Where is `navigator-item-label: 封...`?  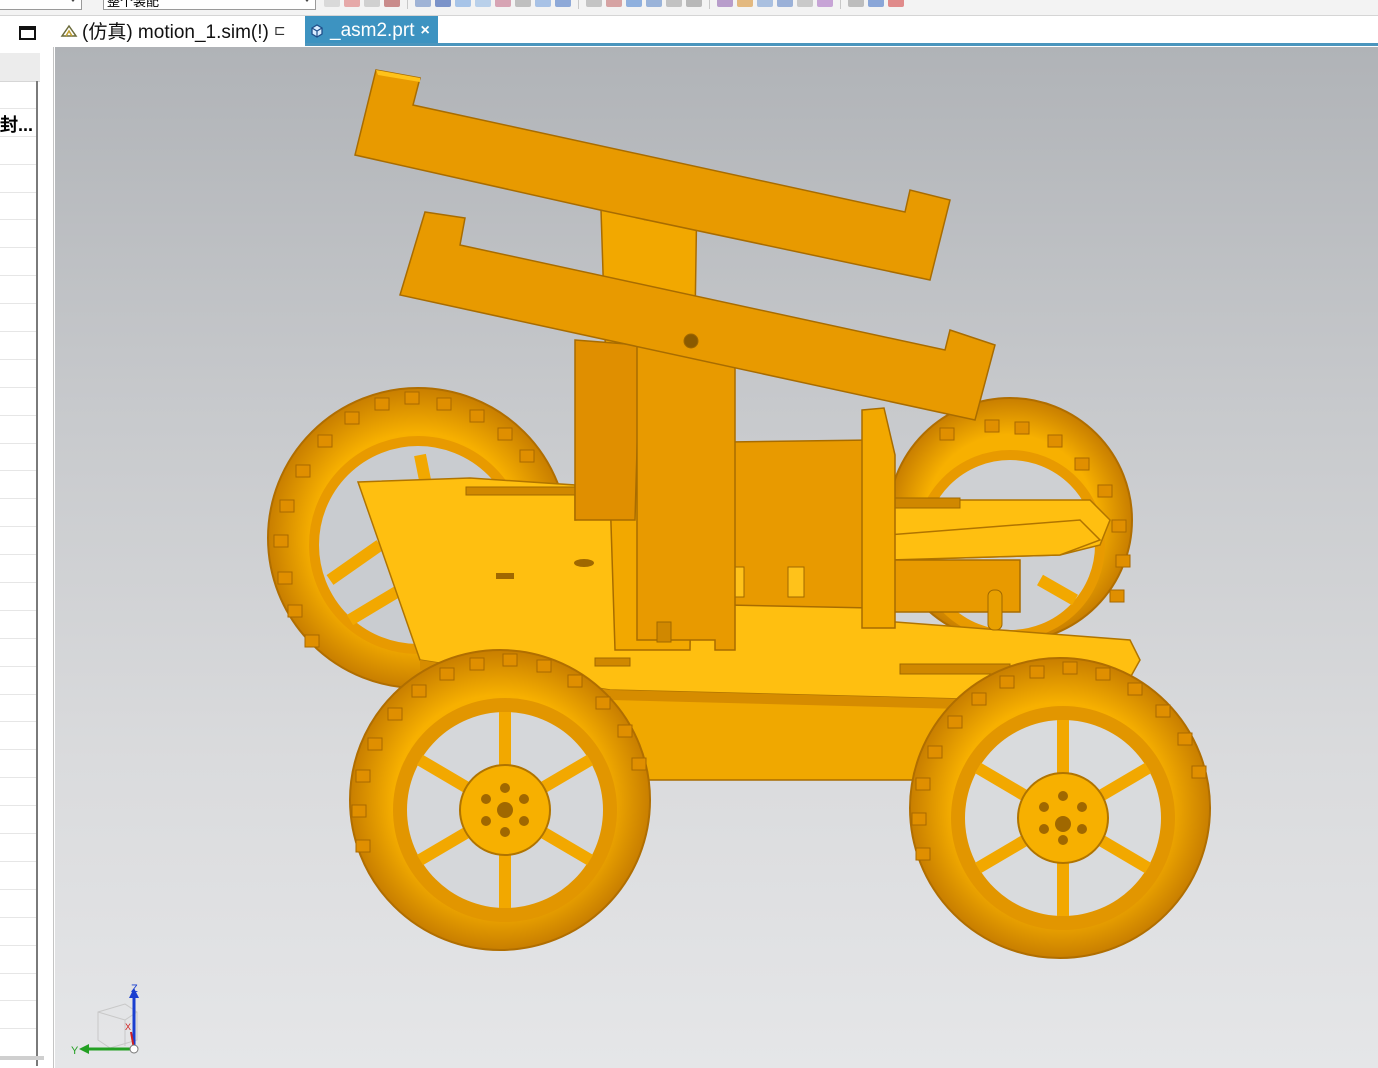
navigator-item-label: 封... is located at coordinates (17, 125).